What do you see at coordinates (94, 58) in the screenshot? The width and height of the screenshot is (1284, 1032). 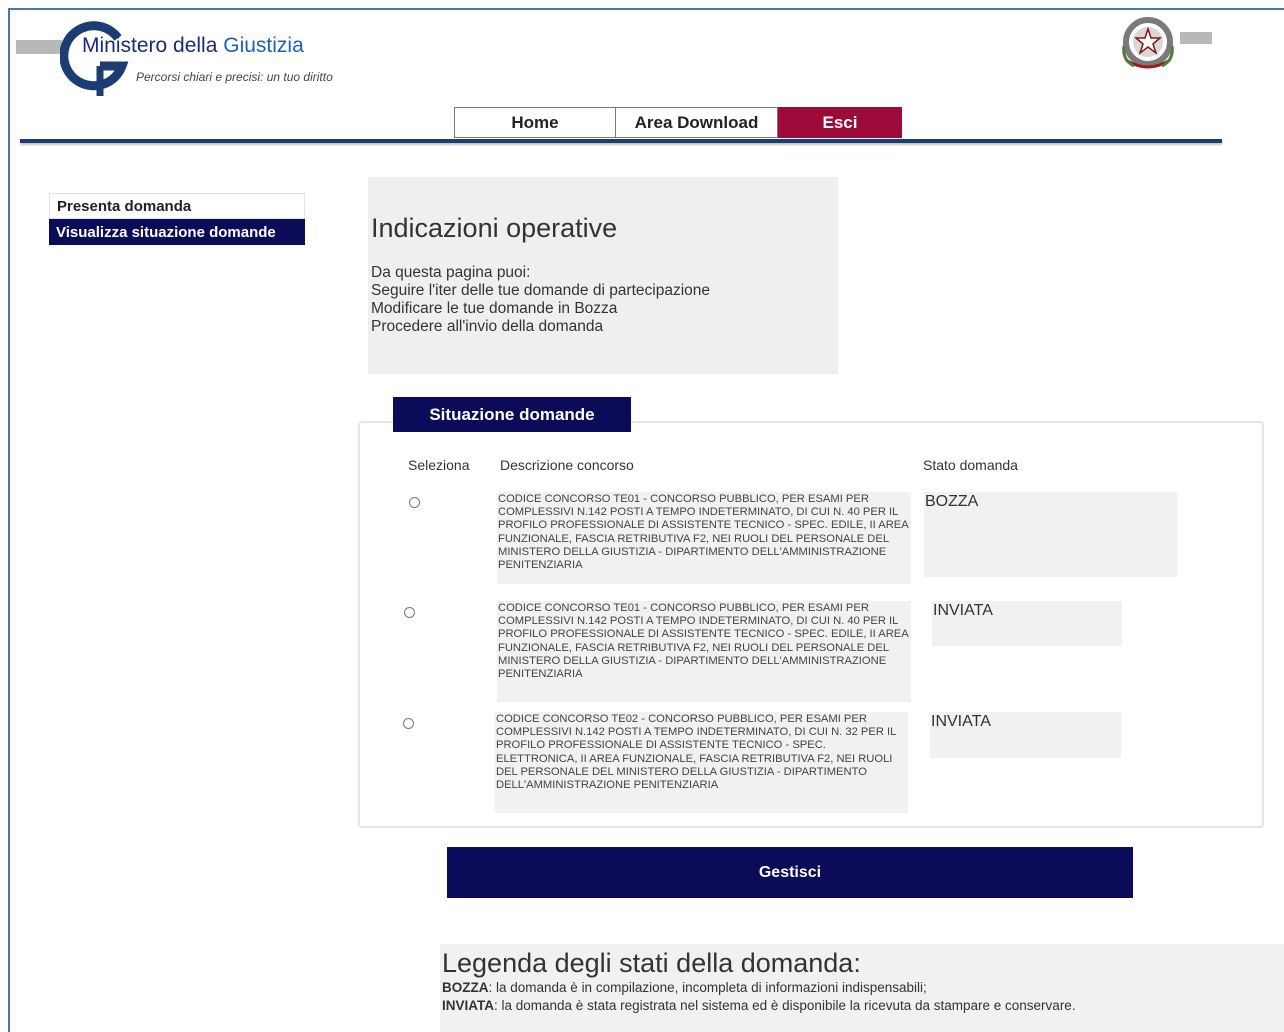 I see `logo-g-icon` at bounding box center [94, 58].